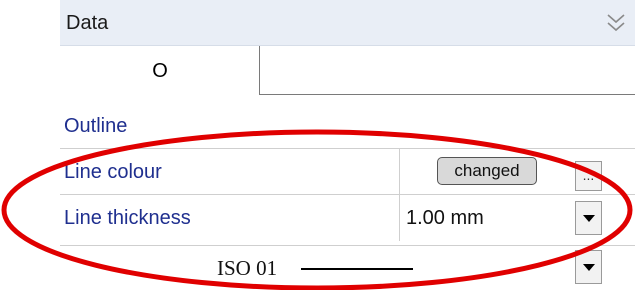  Describe the element at coordinates (357, 269) in the screenshot. I see `line-type-sample` at that location.